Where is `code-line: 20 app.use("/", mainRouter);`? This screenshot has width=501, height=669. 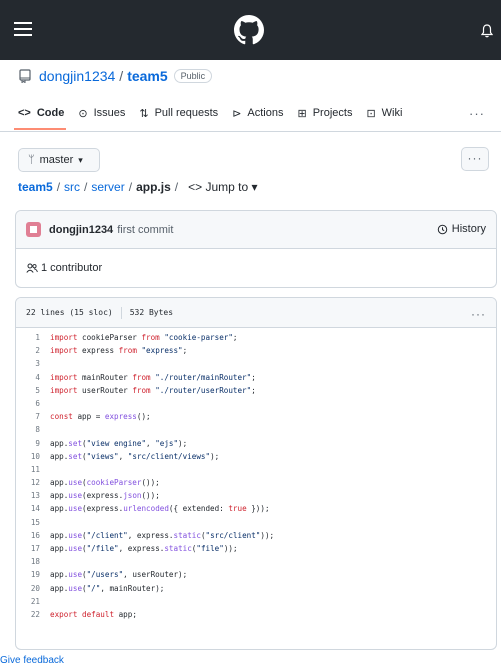 code-line: 20 app.use("/", mainRouter); is located at coordinates (256, 588).